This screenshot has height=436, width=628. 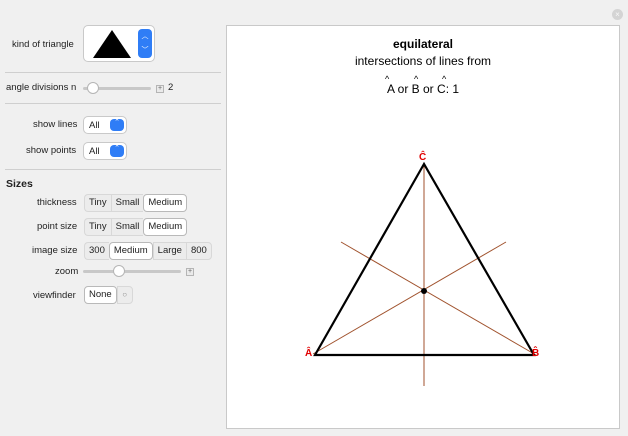 What do you see at coordinates (94, 151) in the screenshot?
I see `show-points-value: All` at bounding box center [94, 151].